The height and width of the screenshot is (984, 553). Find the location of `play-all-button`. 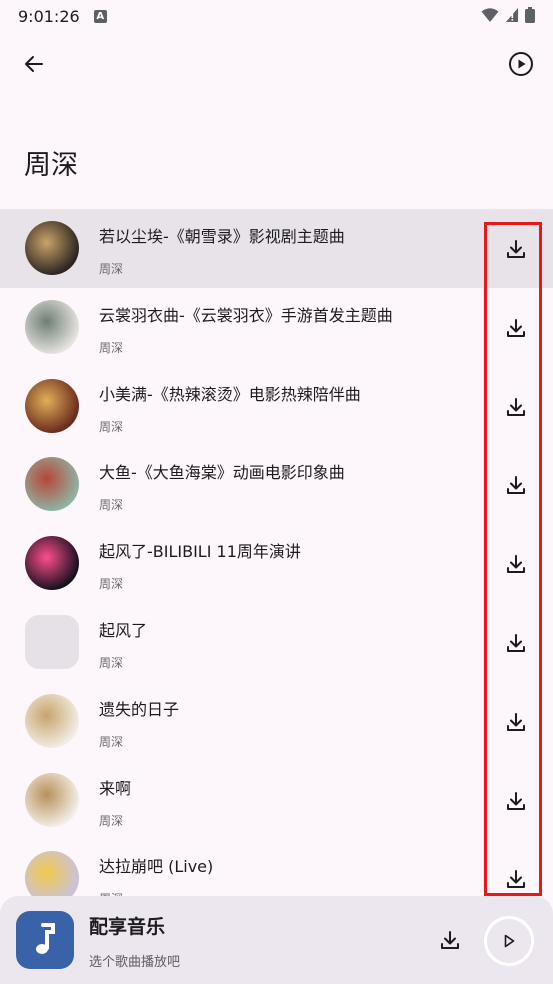

play-all-button is located at coordinates (521, 64).